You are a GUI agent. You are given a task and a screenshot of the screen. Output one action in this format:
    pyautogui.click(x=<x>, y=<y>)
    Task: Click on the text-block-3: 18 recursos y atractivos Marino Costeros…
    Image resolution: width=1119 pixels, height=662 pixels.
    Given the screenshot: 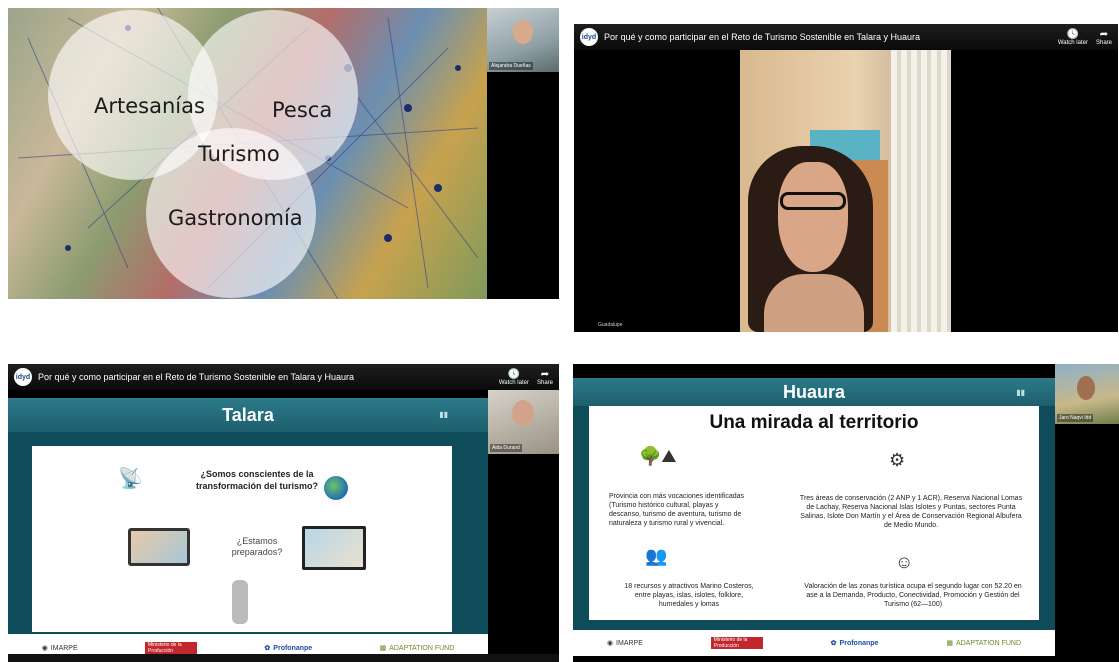 What is the action you would take?
    pyautogui.click(x=689, y=595)
    